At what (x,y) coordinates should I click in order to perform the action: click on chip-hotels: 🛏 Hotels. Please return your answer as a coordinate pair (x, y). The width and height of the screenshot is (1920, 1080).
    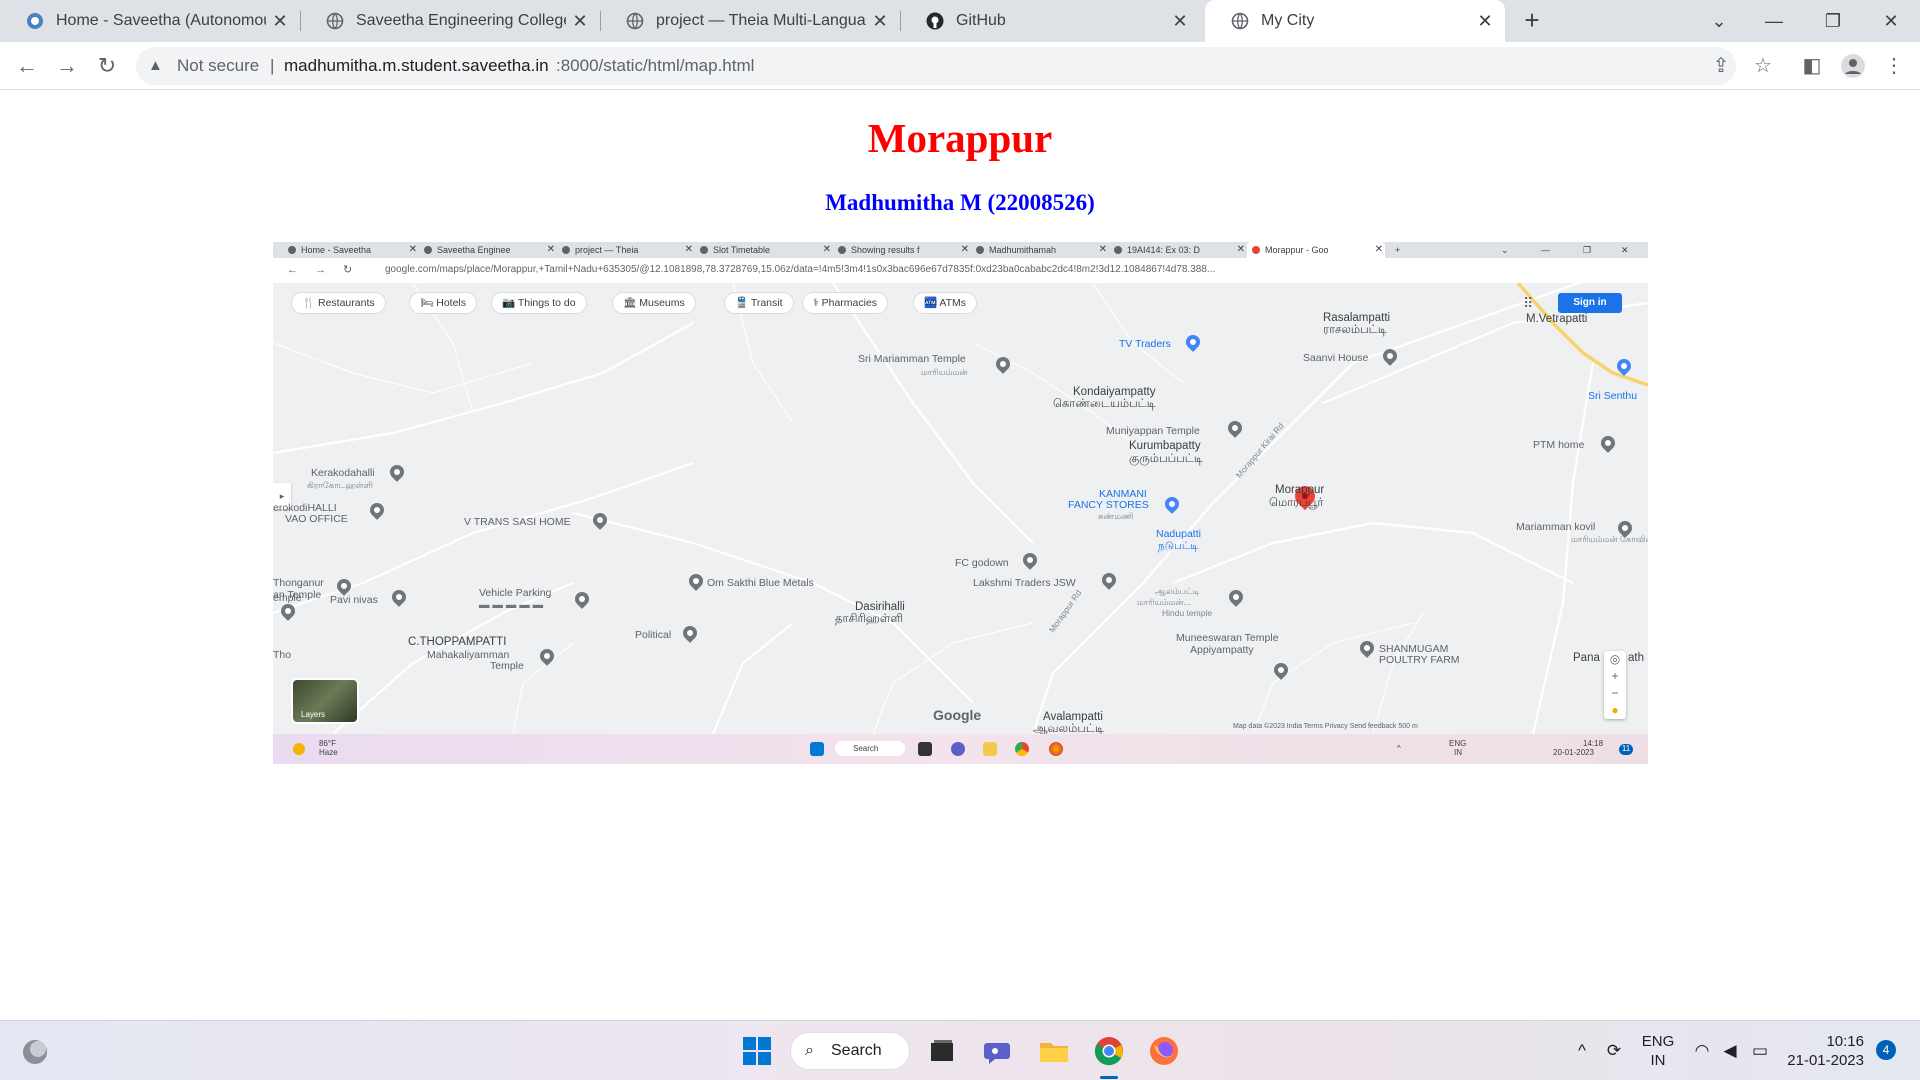
    Looking at the image, I should click on (443, 303).